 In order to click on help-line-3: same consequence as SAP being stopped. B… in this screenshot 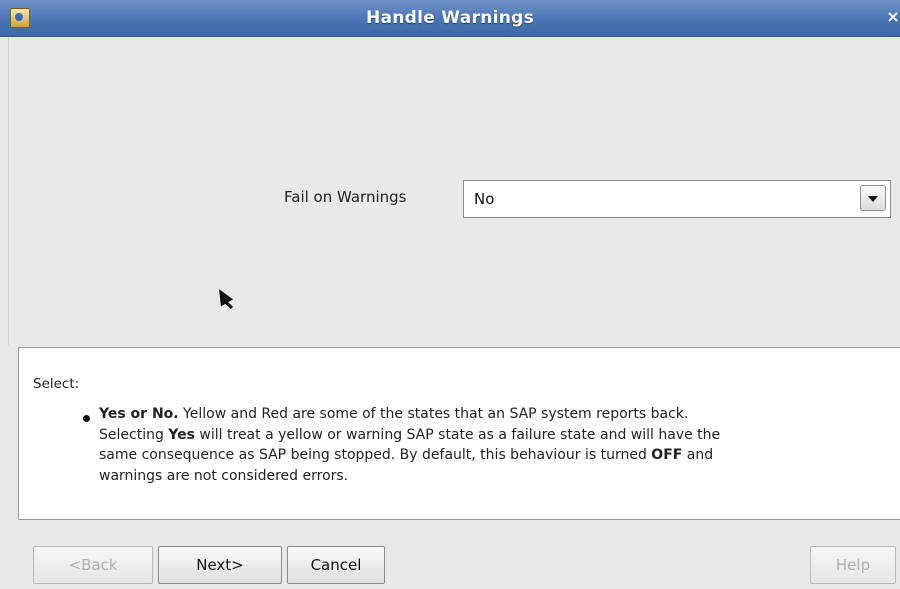, I will do `click(494, 455)`.